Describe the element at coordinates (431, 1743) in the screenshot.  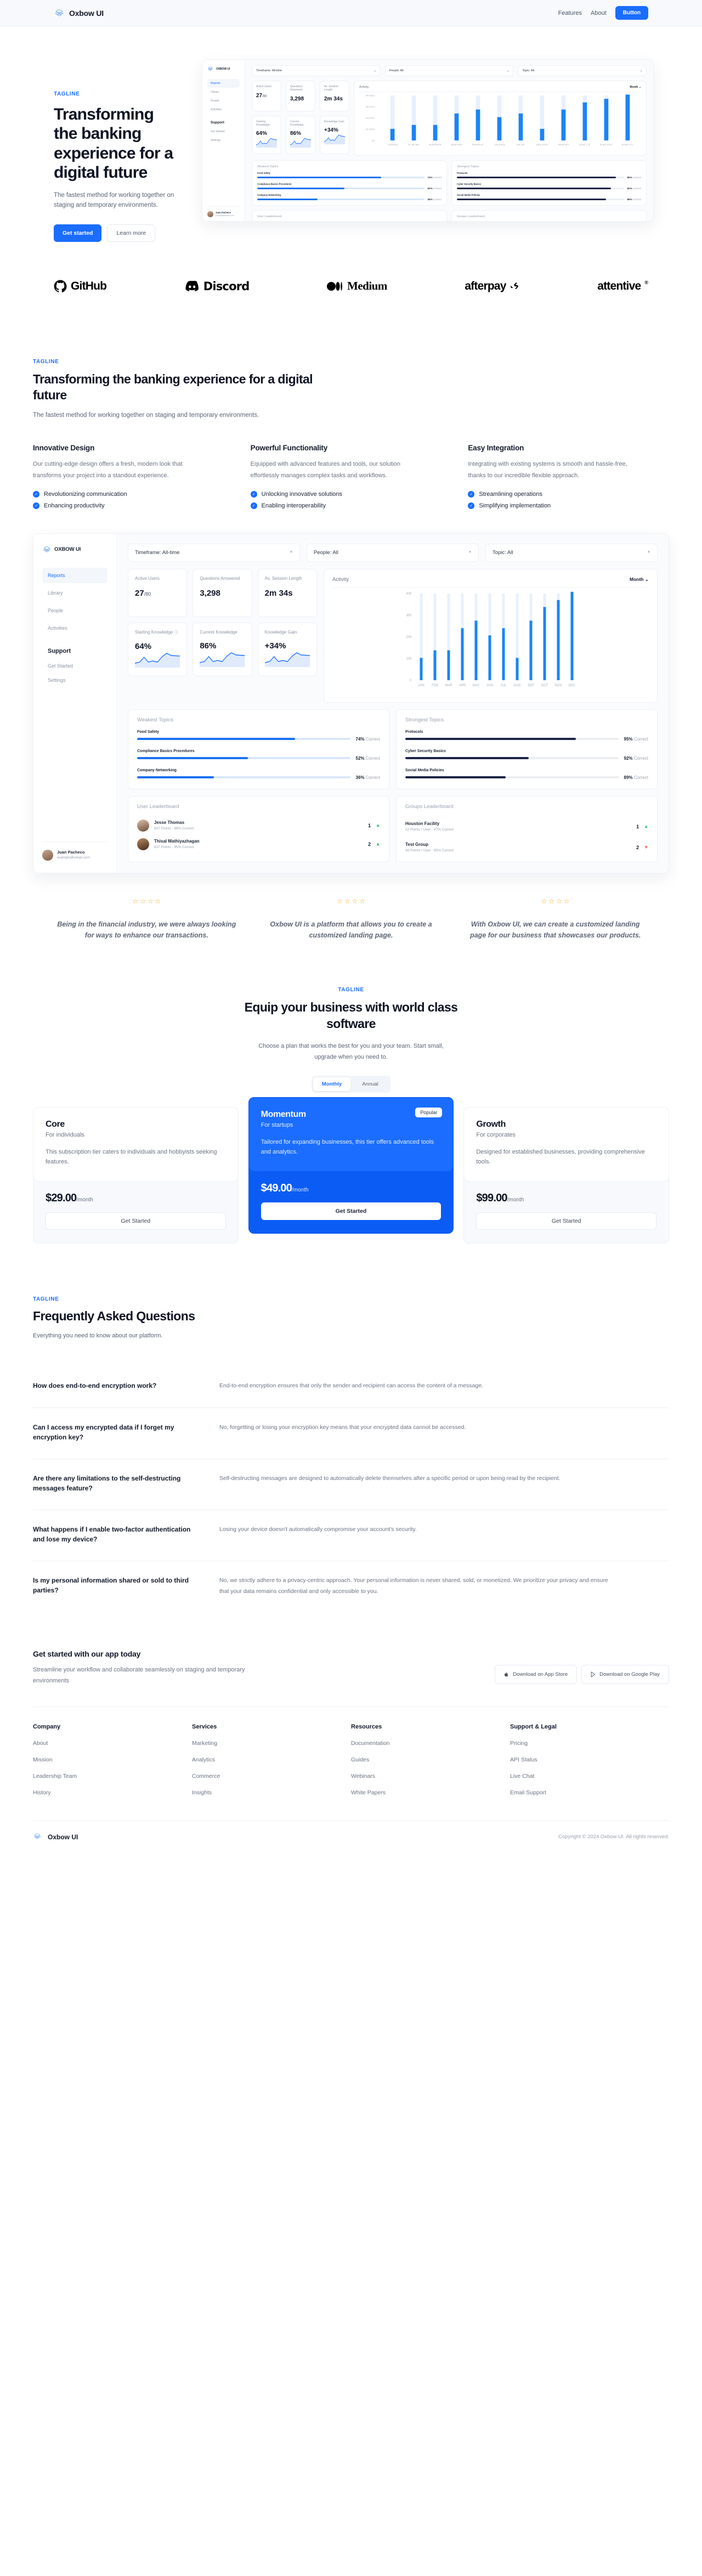
I see `footer-link: Documentation` at that location.